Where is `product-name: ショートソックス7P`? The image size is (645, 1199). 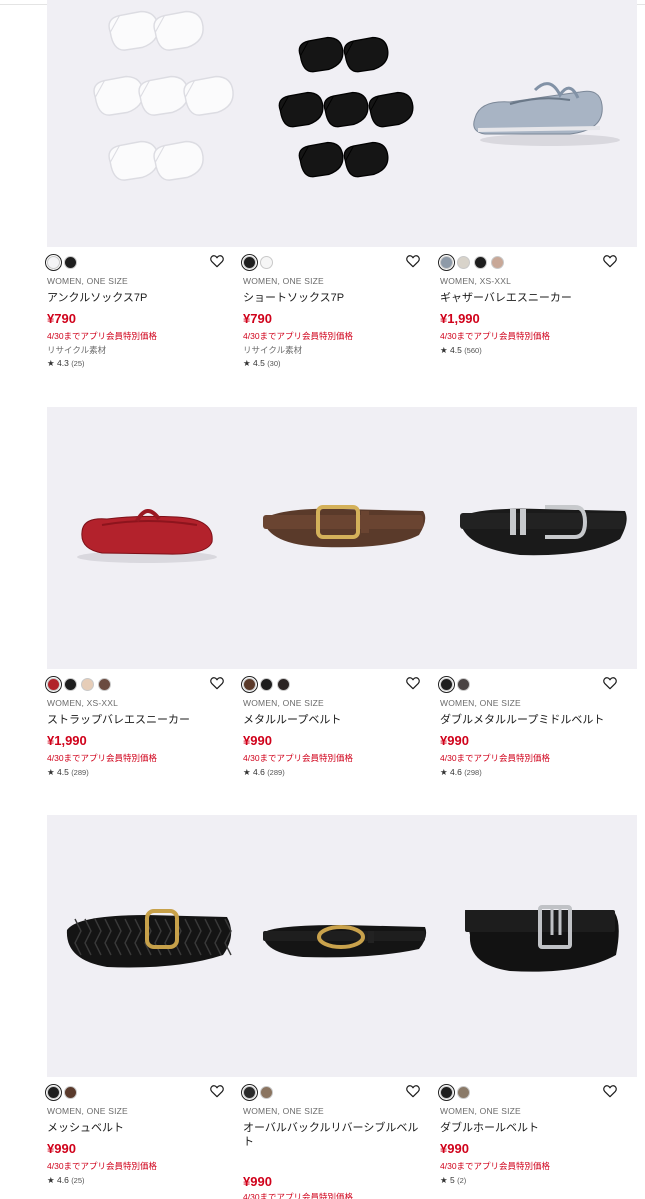
product-name: ショートソックス7P is located at coordinates (293, 298).